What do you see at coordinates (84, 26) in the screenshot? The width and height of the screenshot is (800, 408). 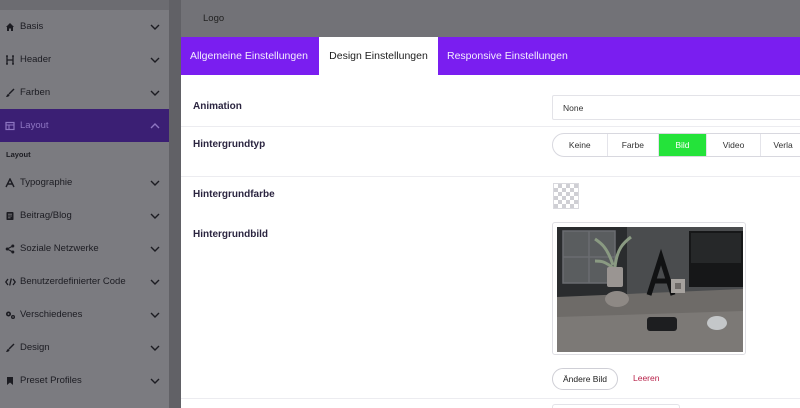 I see `sidebar-item-basis: Basis` at bounding box center [84, 26].